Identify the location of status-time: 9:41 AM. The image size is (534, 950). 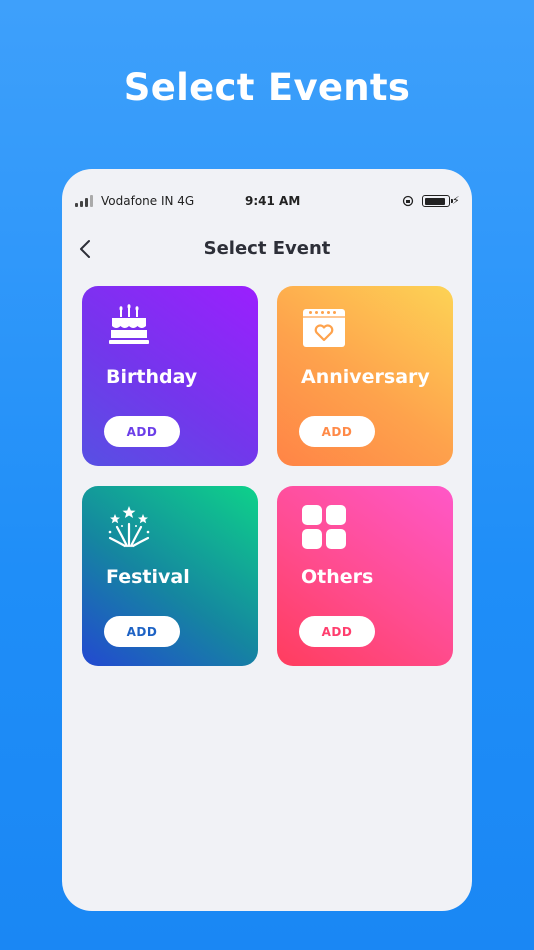
(273, 201).